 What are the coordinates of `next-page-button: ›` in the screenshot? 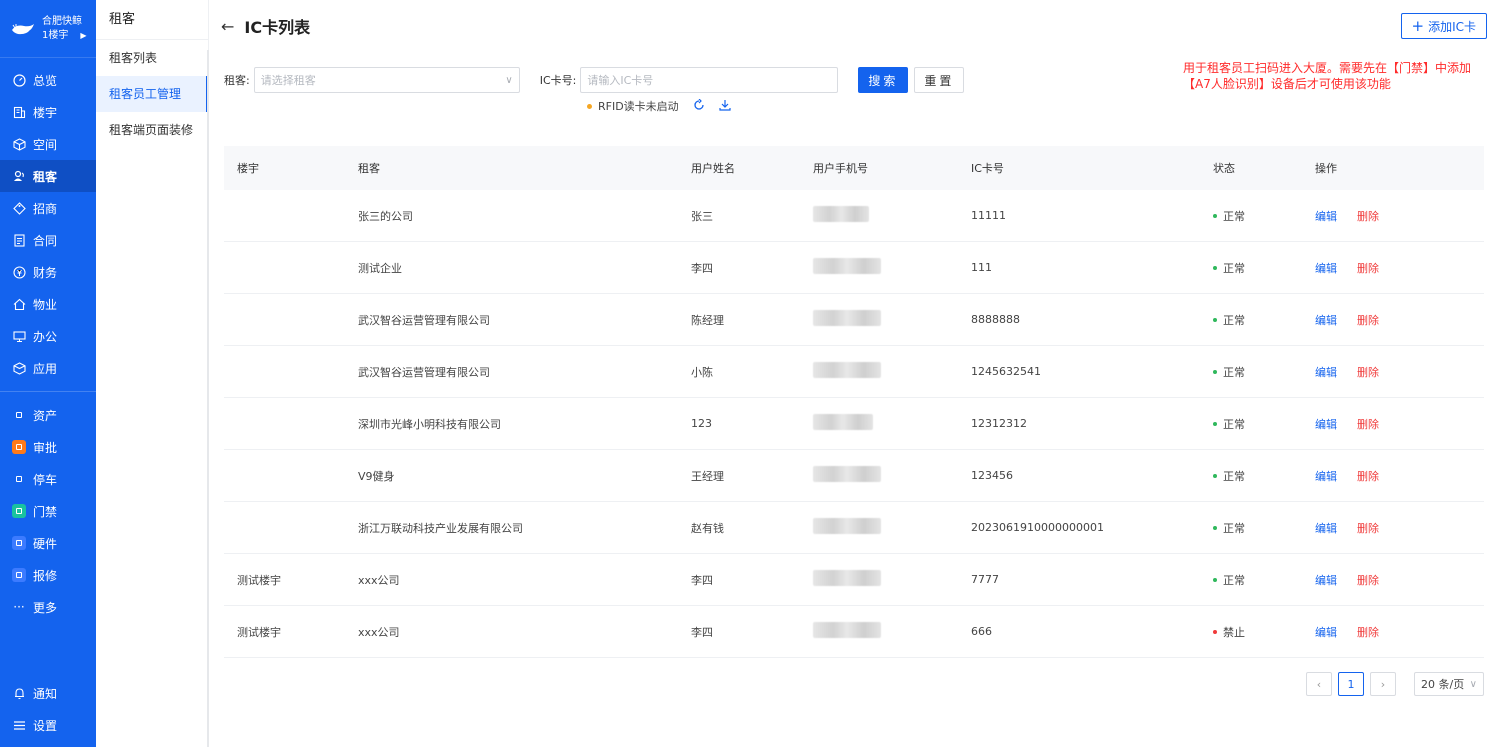 It's located at (1383, 684).